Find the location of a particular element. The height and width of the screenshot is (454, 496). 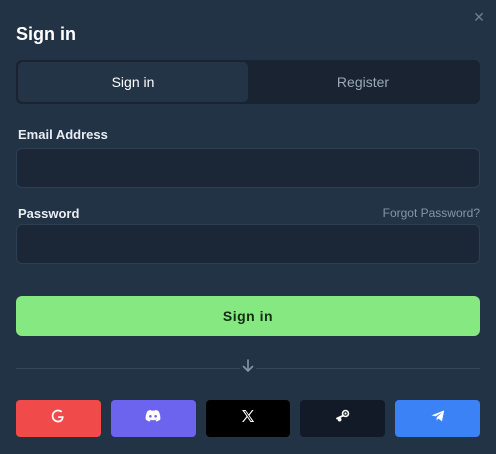

tab-register: Register is located at coordinates (363, 82).